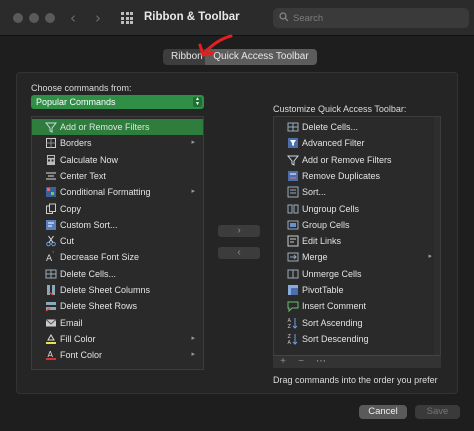 The width and height of the screenshot is (474, 431). Describe the element at coordinates (293, 143) in the screenshot. I see `advanced-filter-icon` at that location.